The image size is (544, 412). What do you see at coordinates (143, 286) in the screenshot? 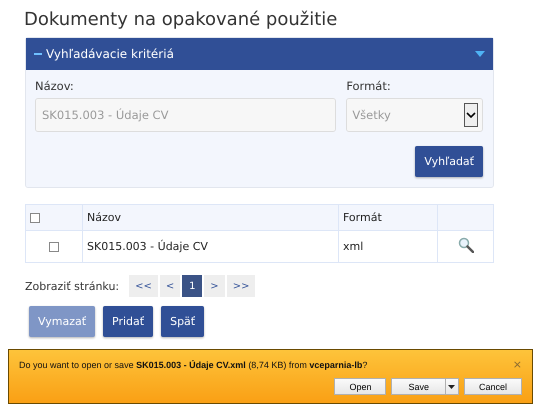
I see `page-button: <<` at bounding box center [143, 286].